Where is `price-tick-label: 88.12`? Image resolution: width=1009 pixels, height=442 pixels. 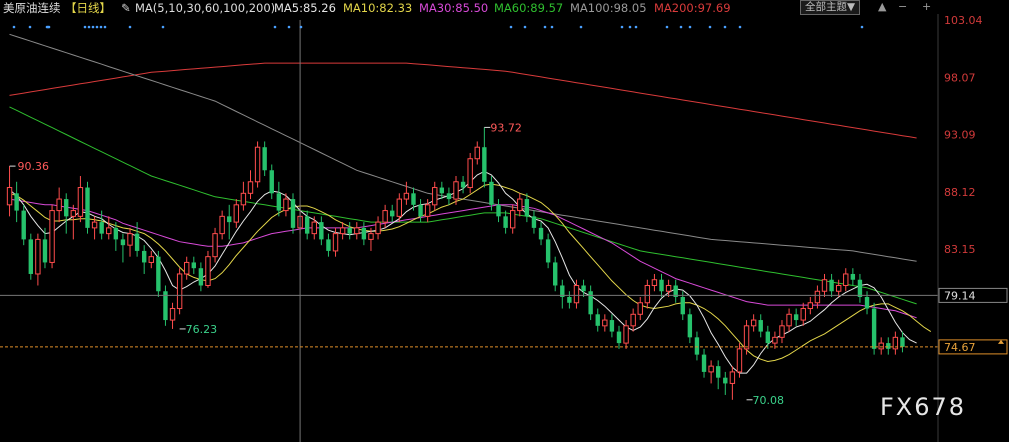
price-tick-label: 88.12 is located at coordinates (960, 192).